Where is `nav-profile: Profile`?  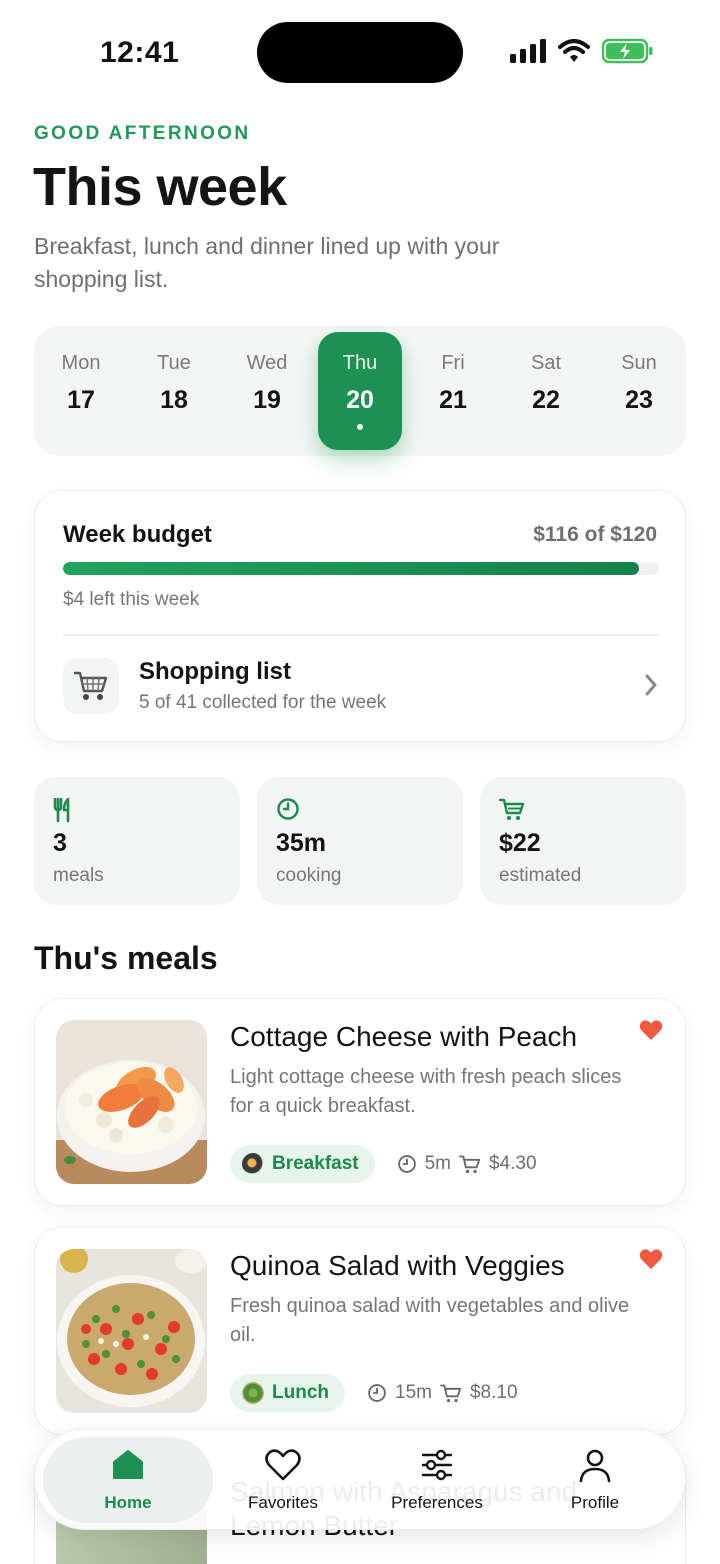
nav-profile: Profile is located at coordinates (595, 1480).